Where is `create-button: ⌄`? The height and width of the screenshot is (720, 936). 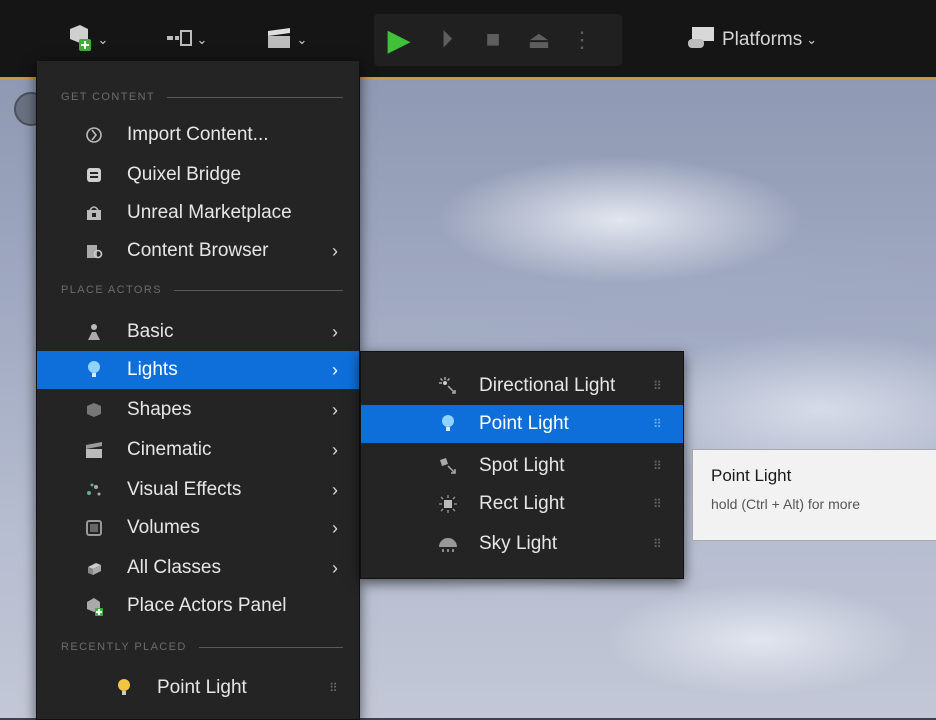
create-button: ⌄ is located at coordinates (86, 40).